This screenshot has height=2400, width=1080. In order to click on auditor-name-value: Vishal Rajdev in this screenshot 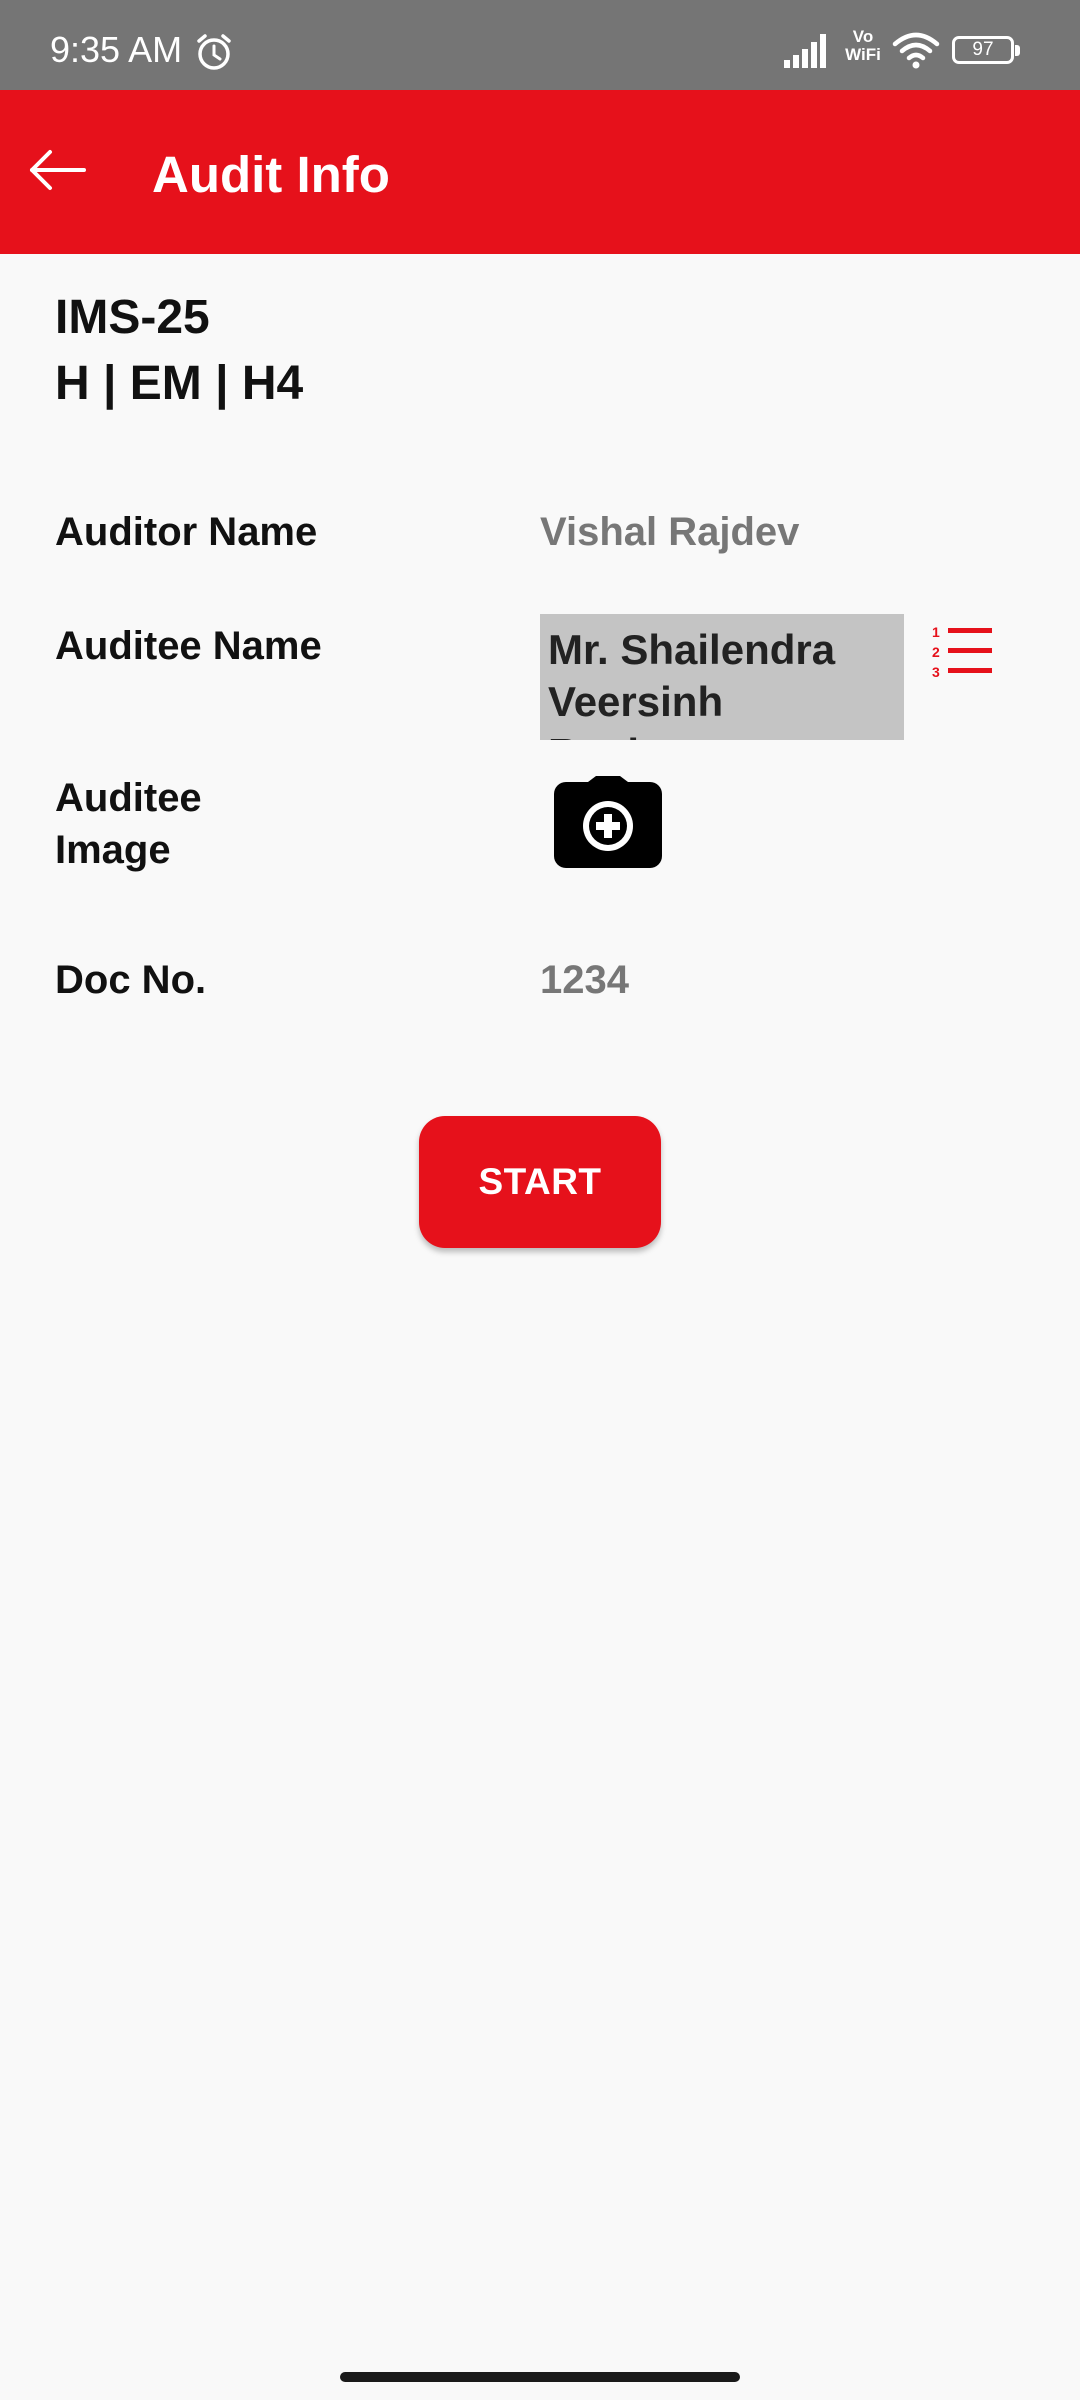, I will do `click(670, 532)`.